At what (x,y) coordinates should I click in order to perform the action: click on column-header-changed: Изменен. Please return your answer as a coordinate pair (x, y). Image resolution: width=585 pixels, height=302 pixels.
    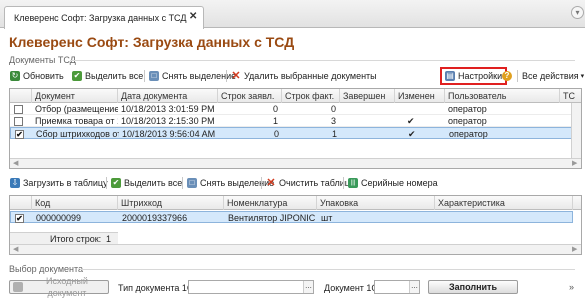
    Looking at the image, I should click on (420, 96).